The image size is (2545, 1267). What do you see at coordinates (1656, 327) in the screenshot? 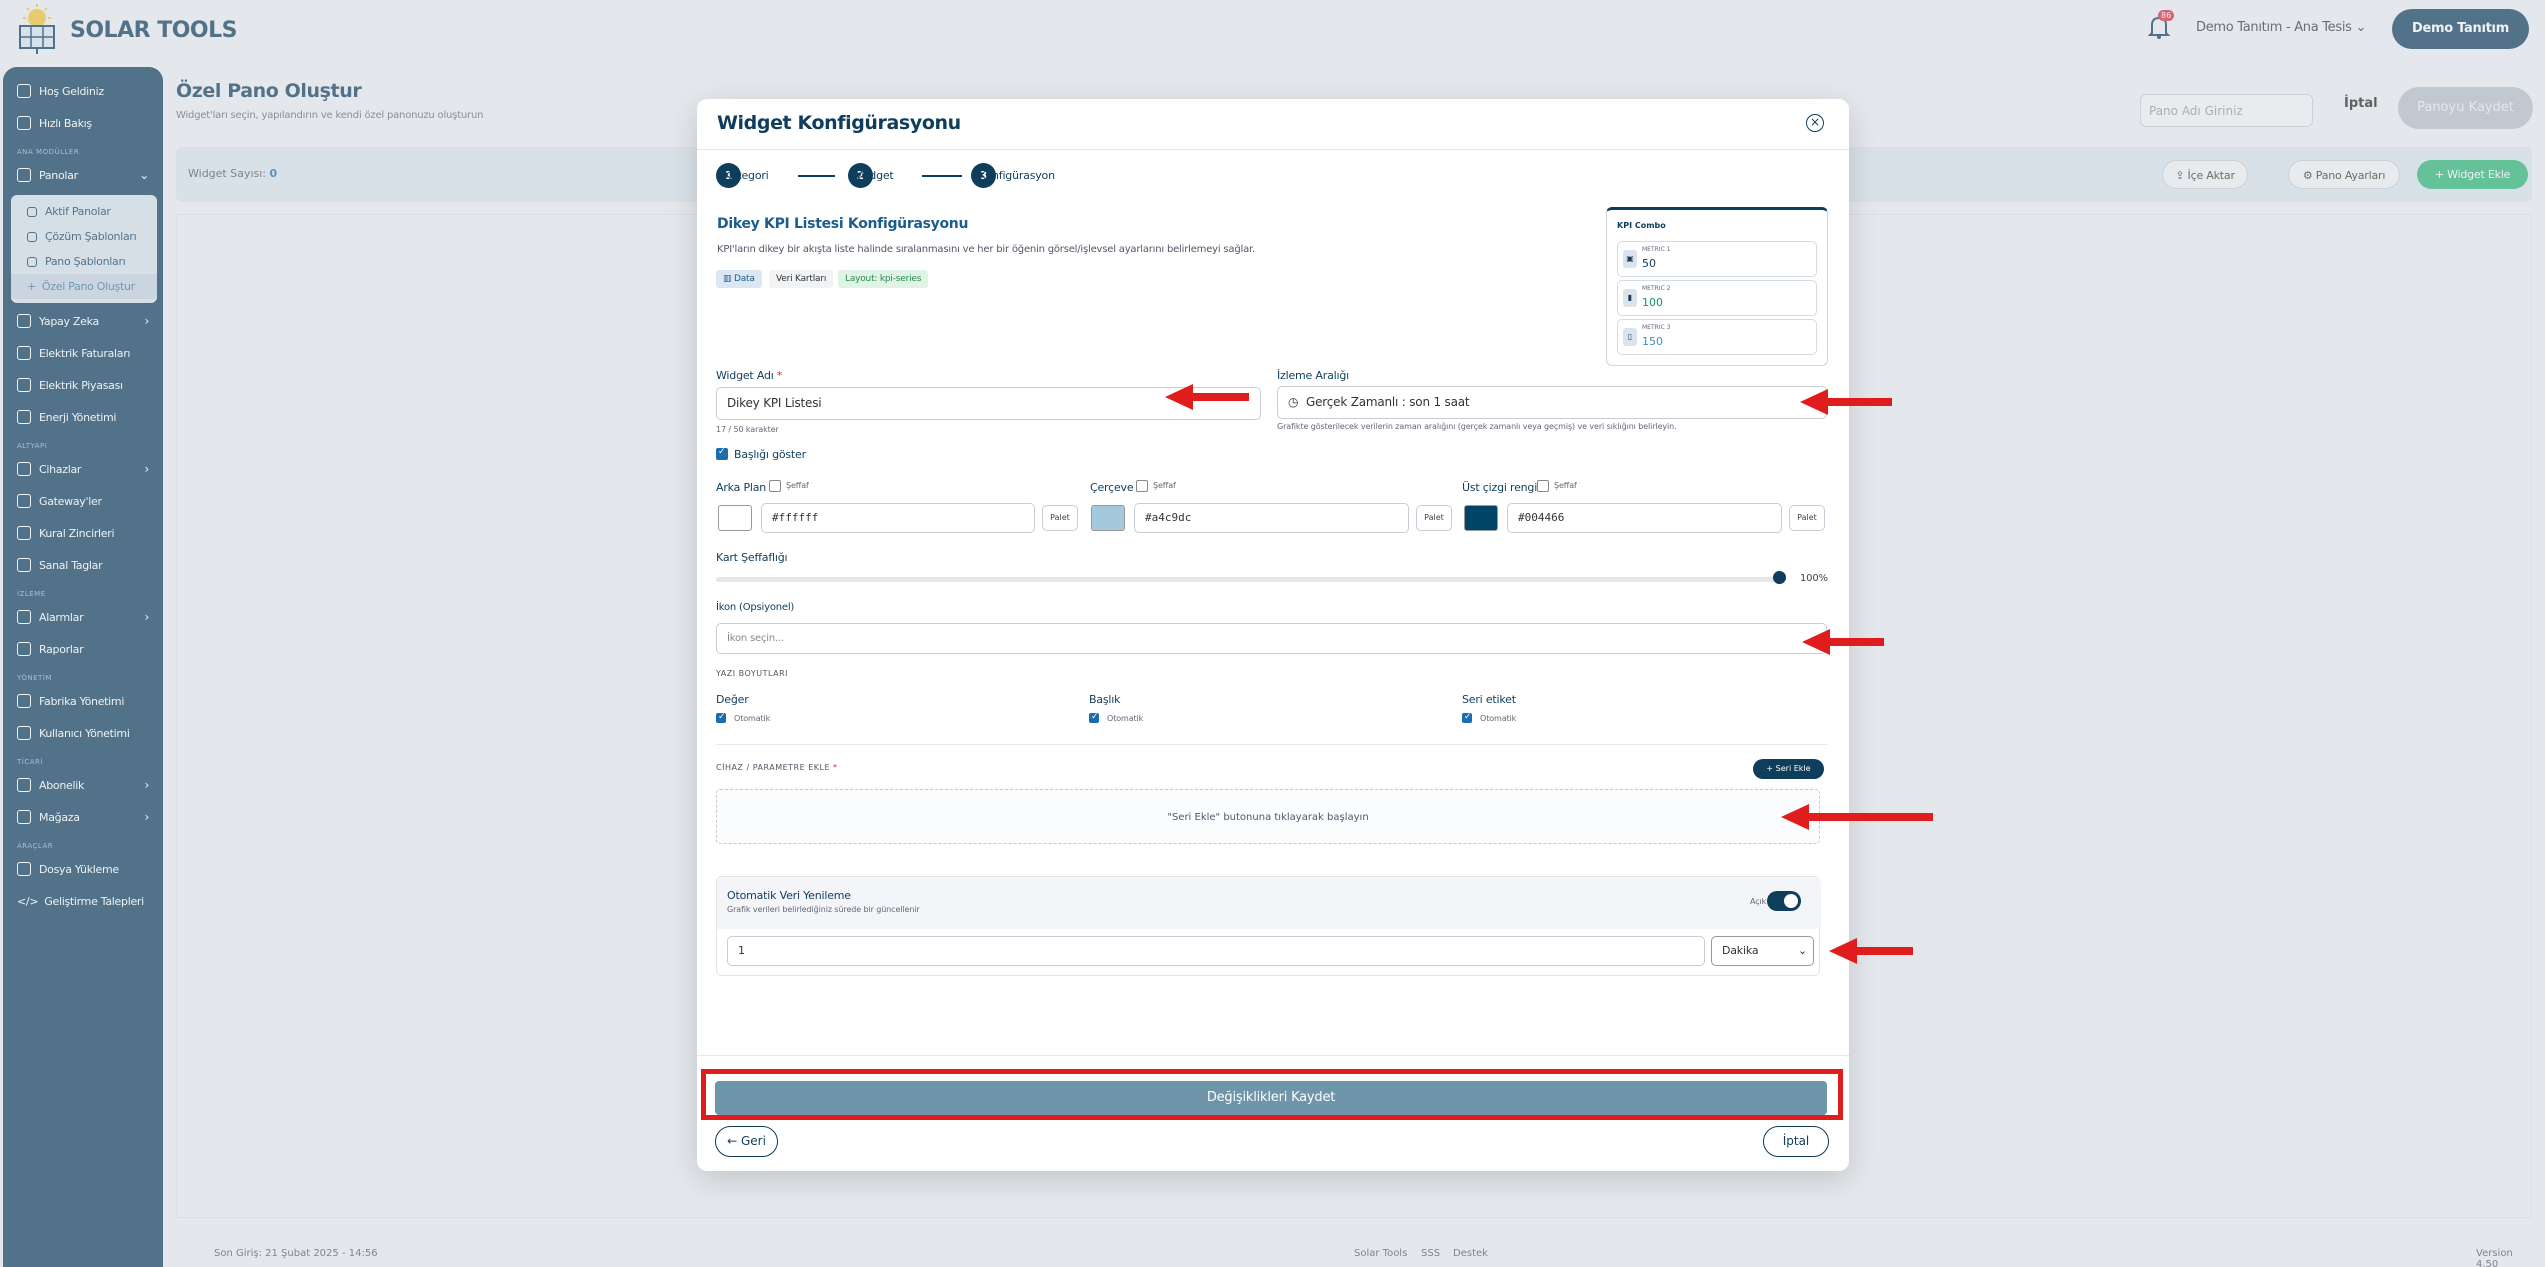
I see `preview-metric-name: METRIC 3` at bounding box center [1656, 327].